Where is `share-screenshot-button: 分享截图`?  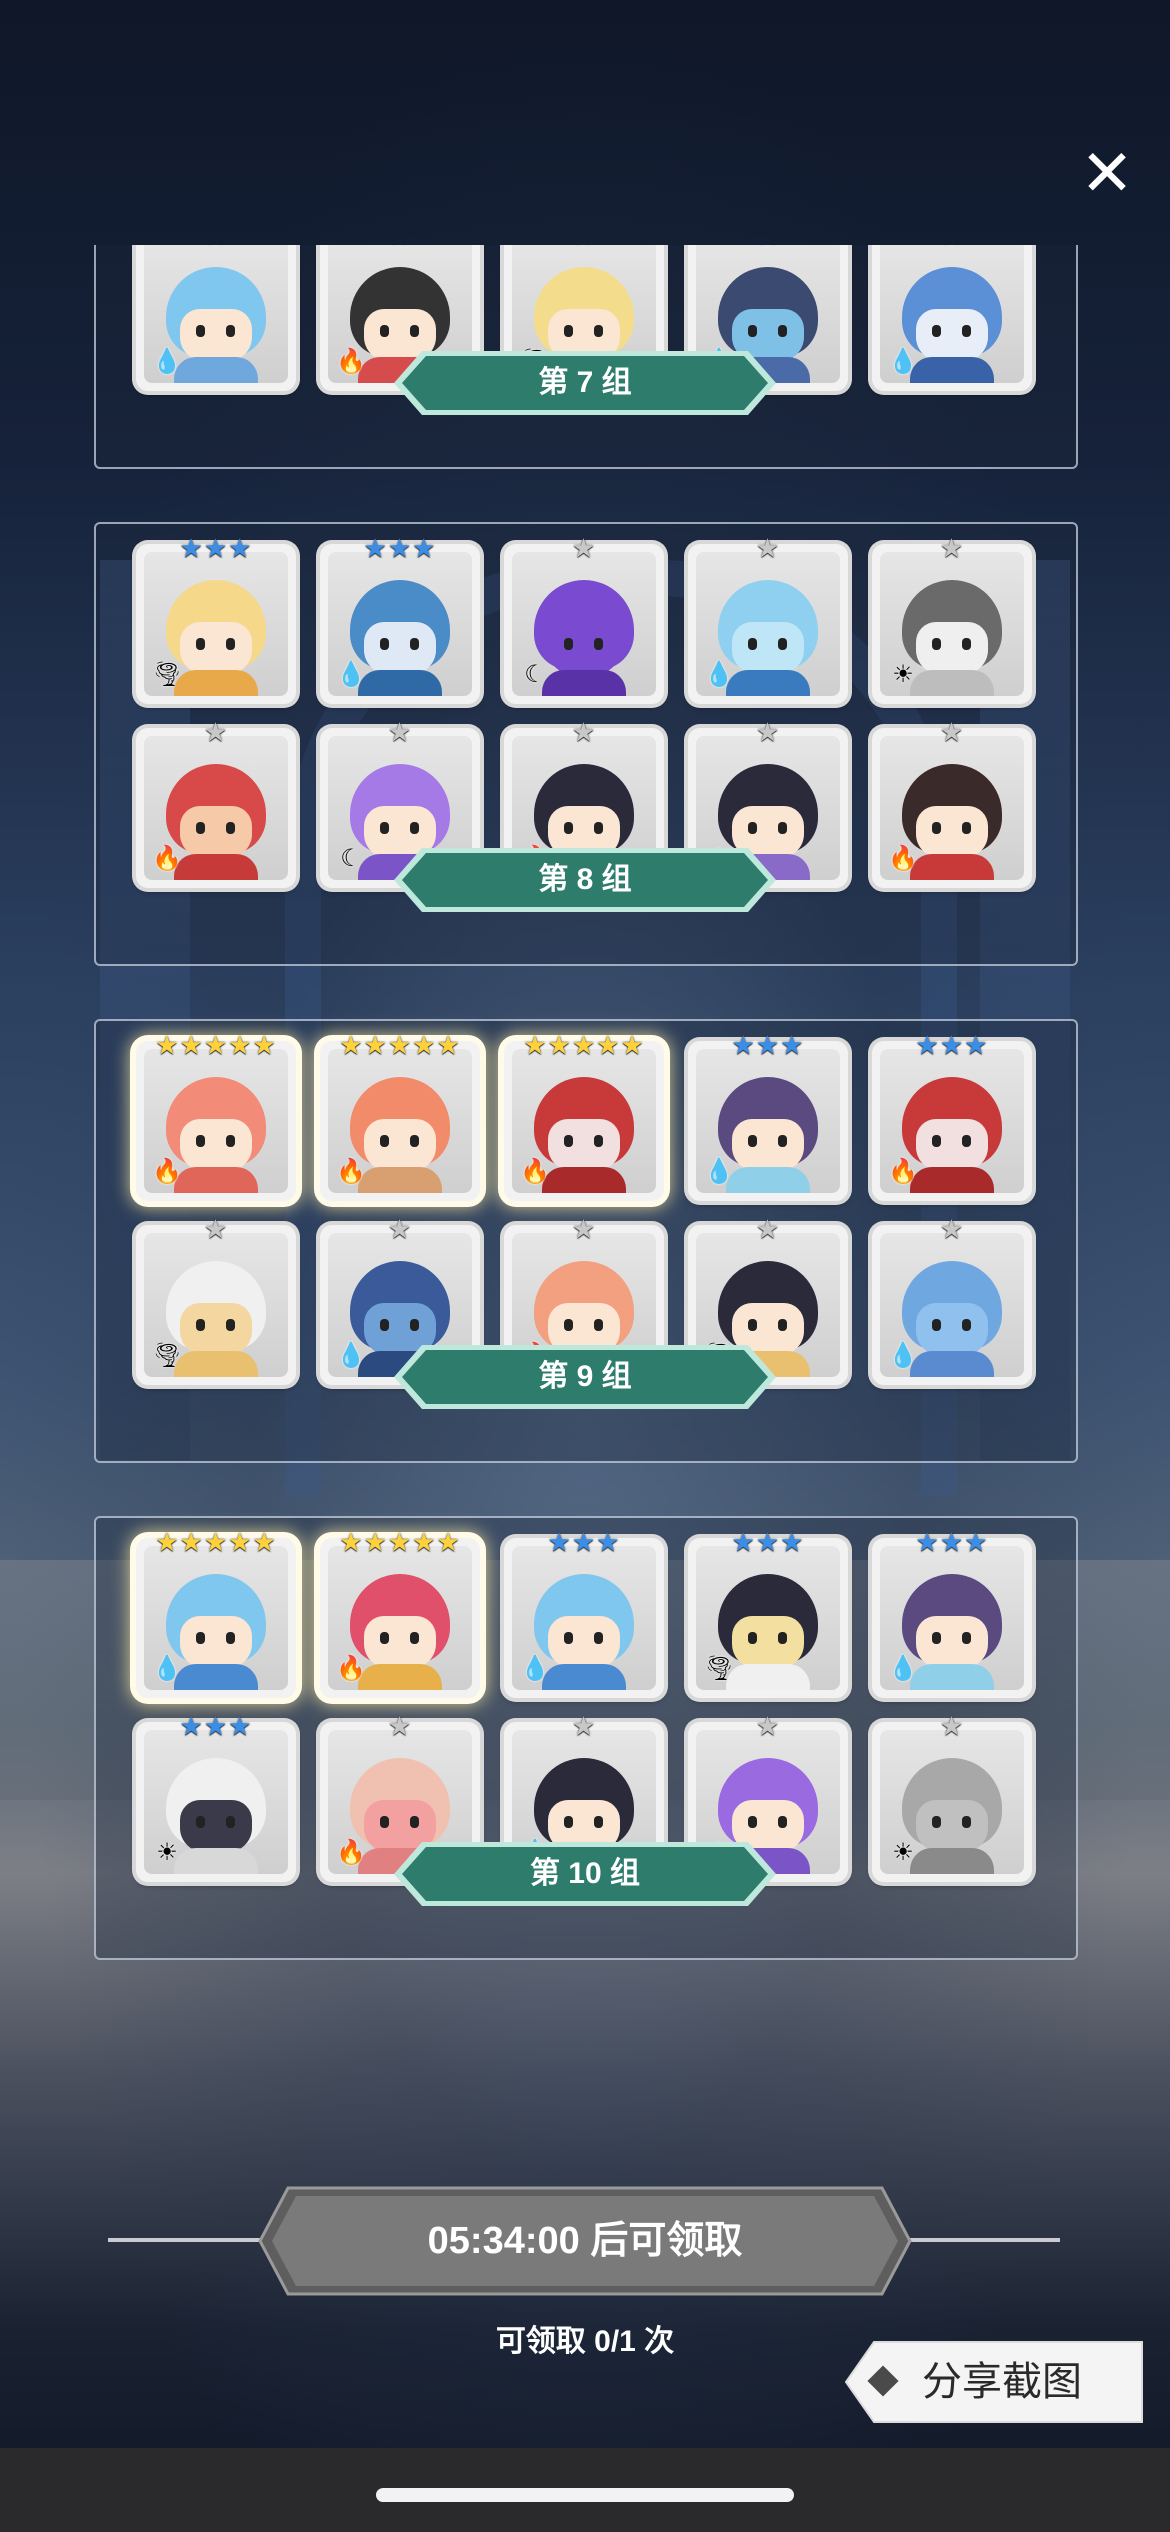
share-screenshot-button: 分享截图 is located at coordinates (994, 2382).